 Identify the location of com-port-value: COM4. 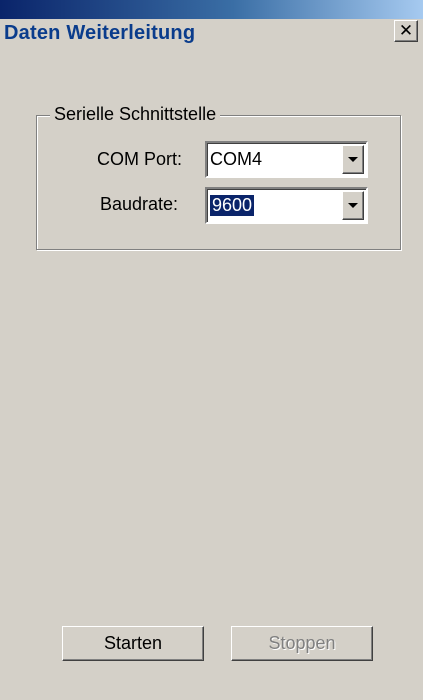
(236, 159).